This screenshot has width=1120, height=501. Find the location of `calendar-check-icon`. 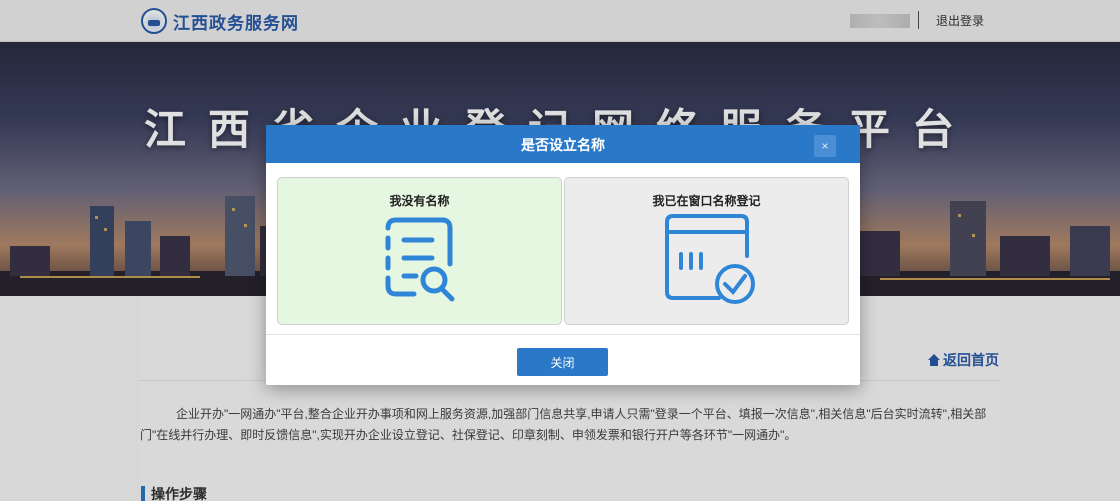

calendar-check-icon is located at coordinates (709, 259).